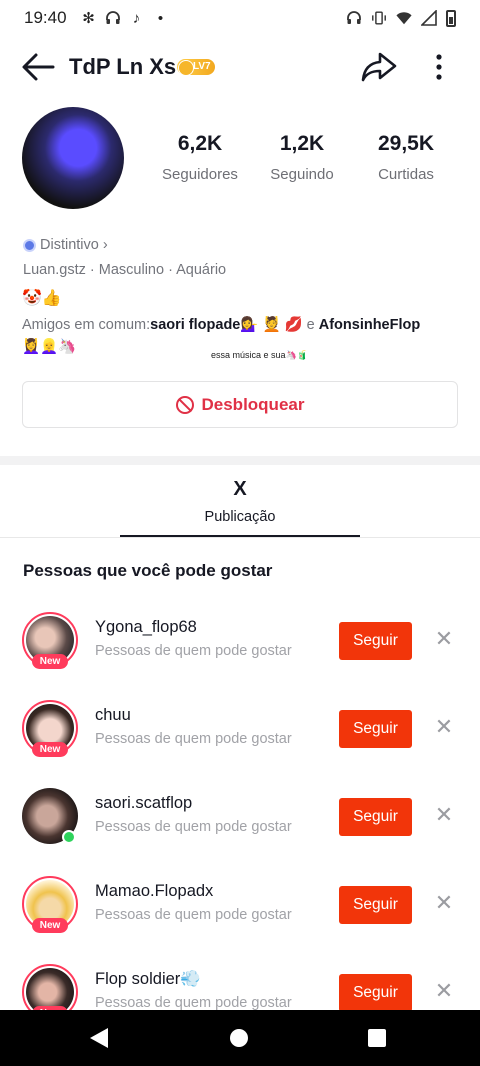 Image resolution: width=480 pixels, height=1066 pixels. Describe the element at coordinates (302, 157) in the screenshot. I see `stat-following: 1,2K Seguindo` at that location.